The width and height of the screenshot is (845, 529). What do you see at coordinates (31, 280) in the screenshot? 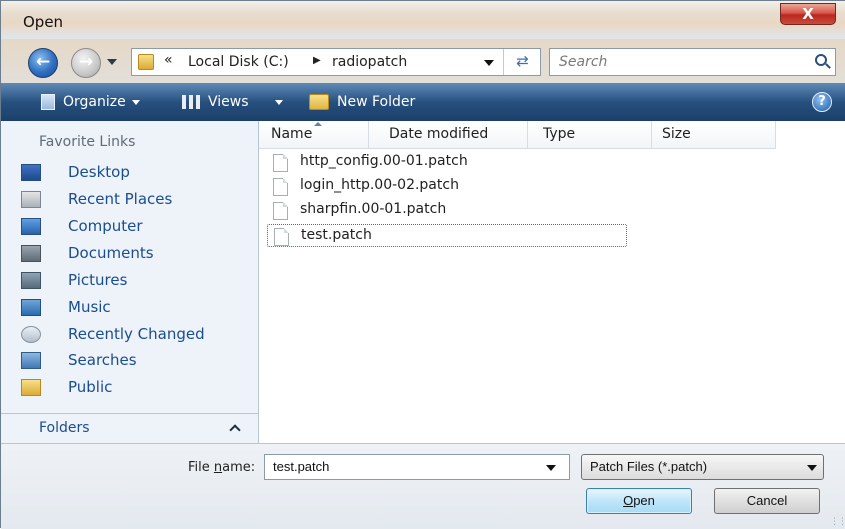
I see `pictures-icon` at bounding box center [31, 280].